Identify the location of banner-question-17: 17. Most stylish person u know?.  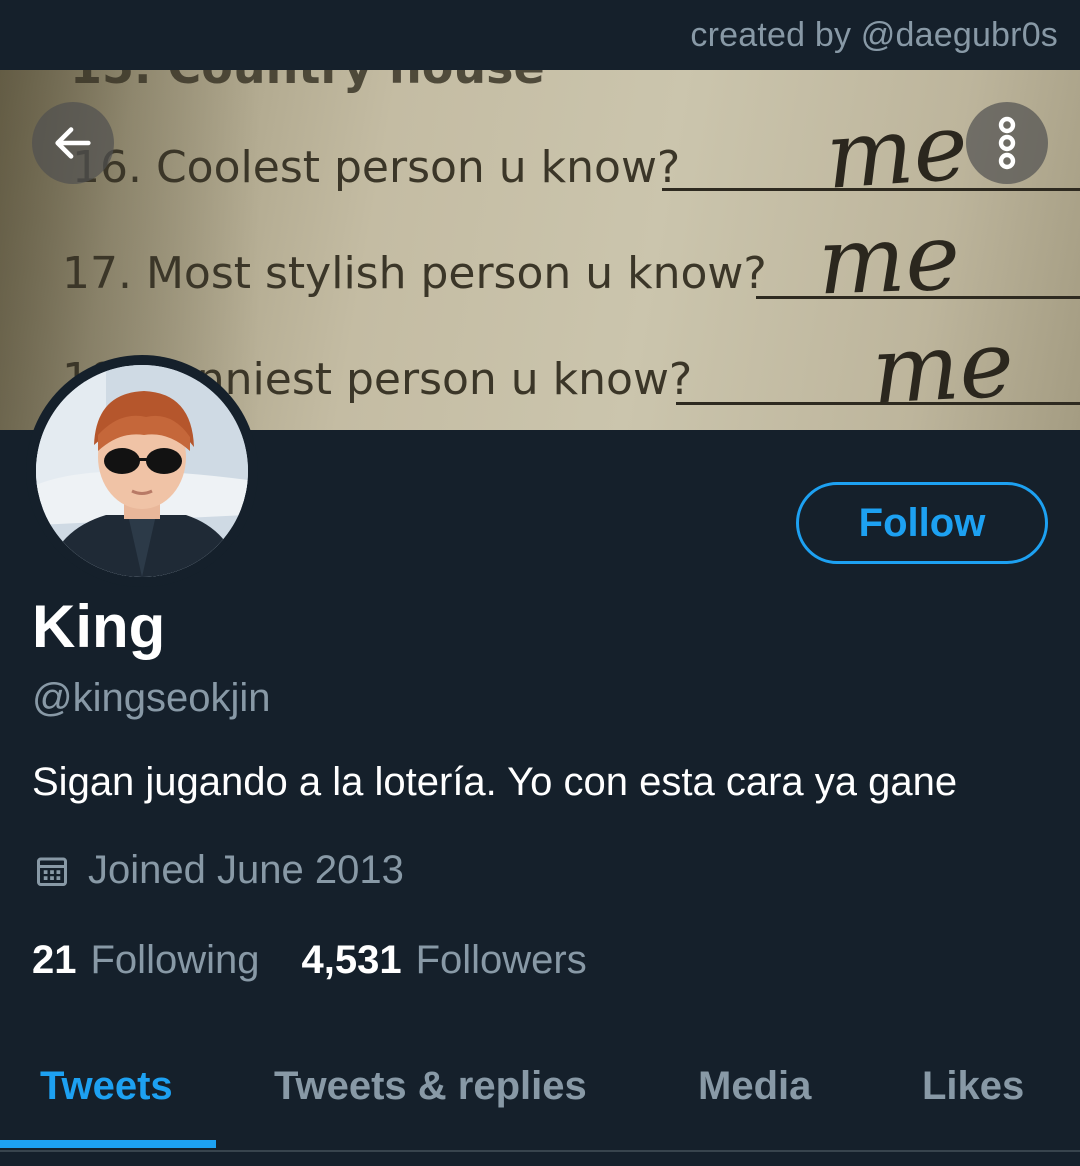
(414, 273).